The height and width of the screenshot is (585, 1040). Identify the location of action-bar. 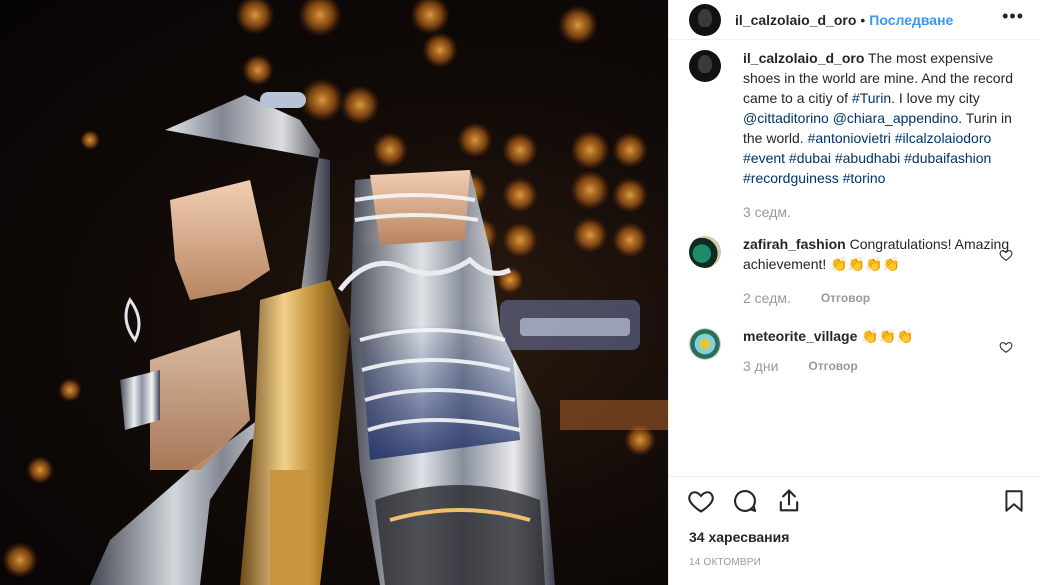
(745, 502).